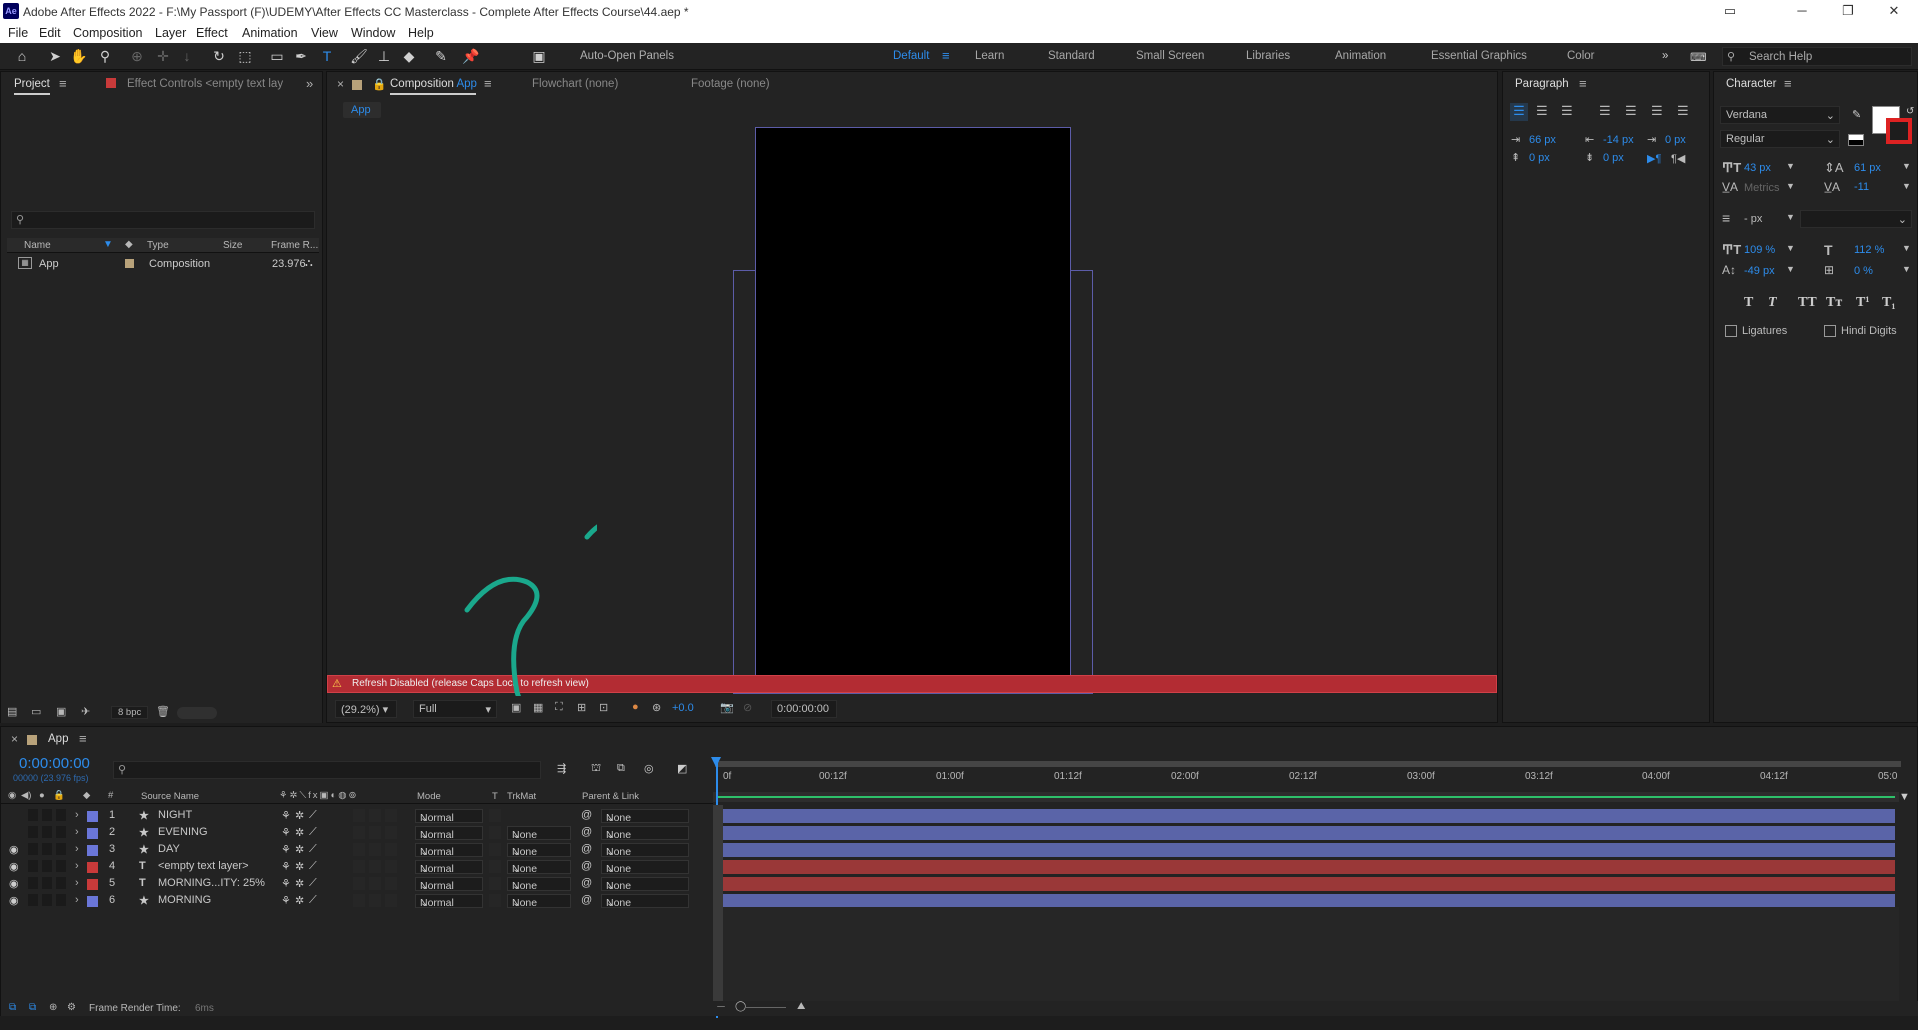 This screenshot has height=1030, width=1918. I want to click on roto-brush-tool-icon: ✎, so click(441, 56).